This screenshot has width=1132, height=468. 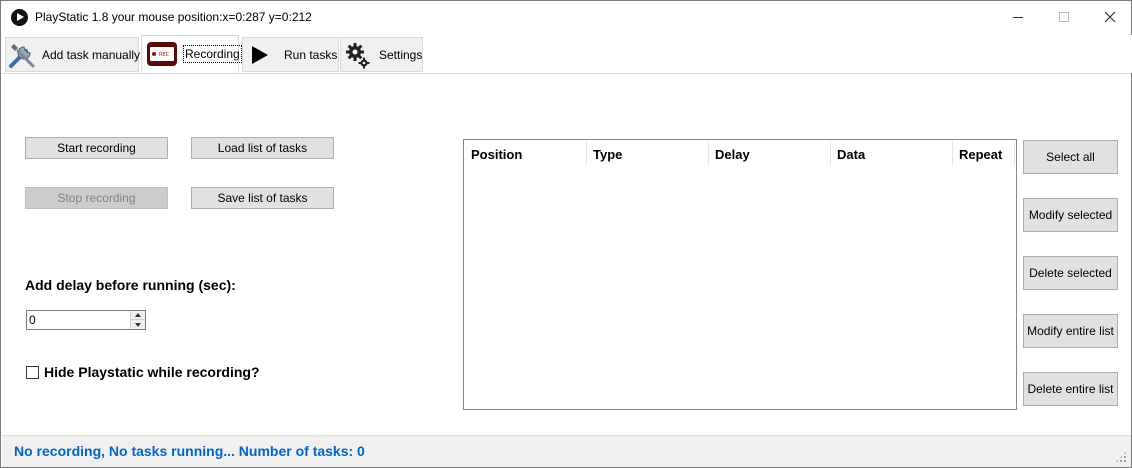 I want to click on record-badge-text: REC, so click(x=164, y=55).